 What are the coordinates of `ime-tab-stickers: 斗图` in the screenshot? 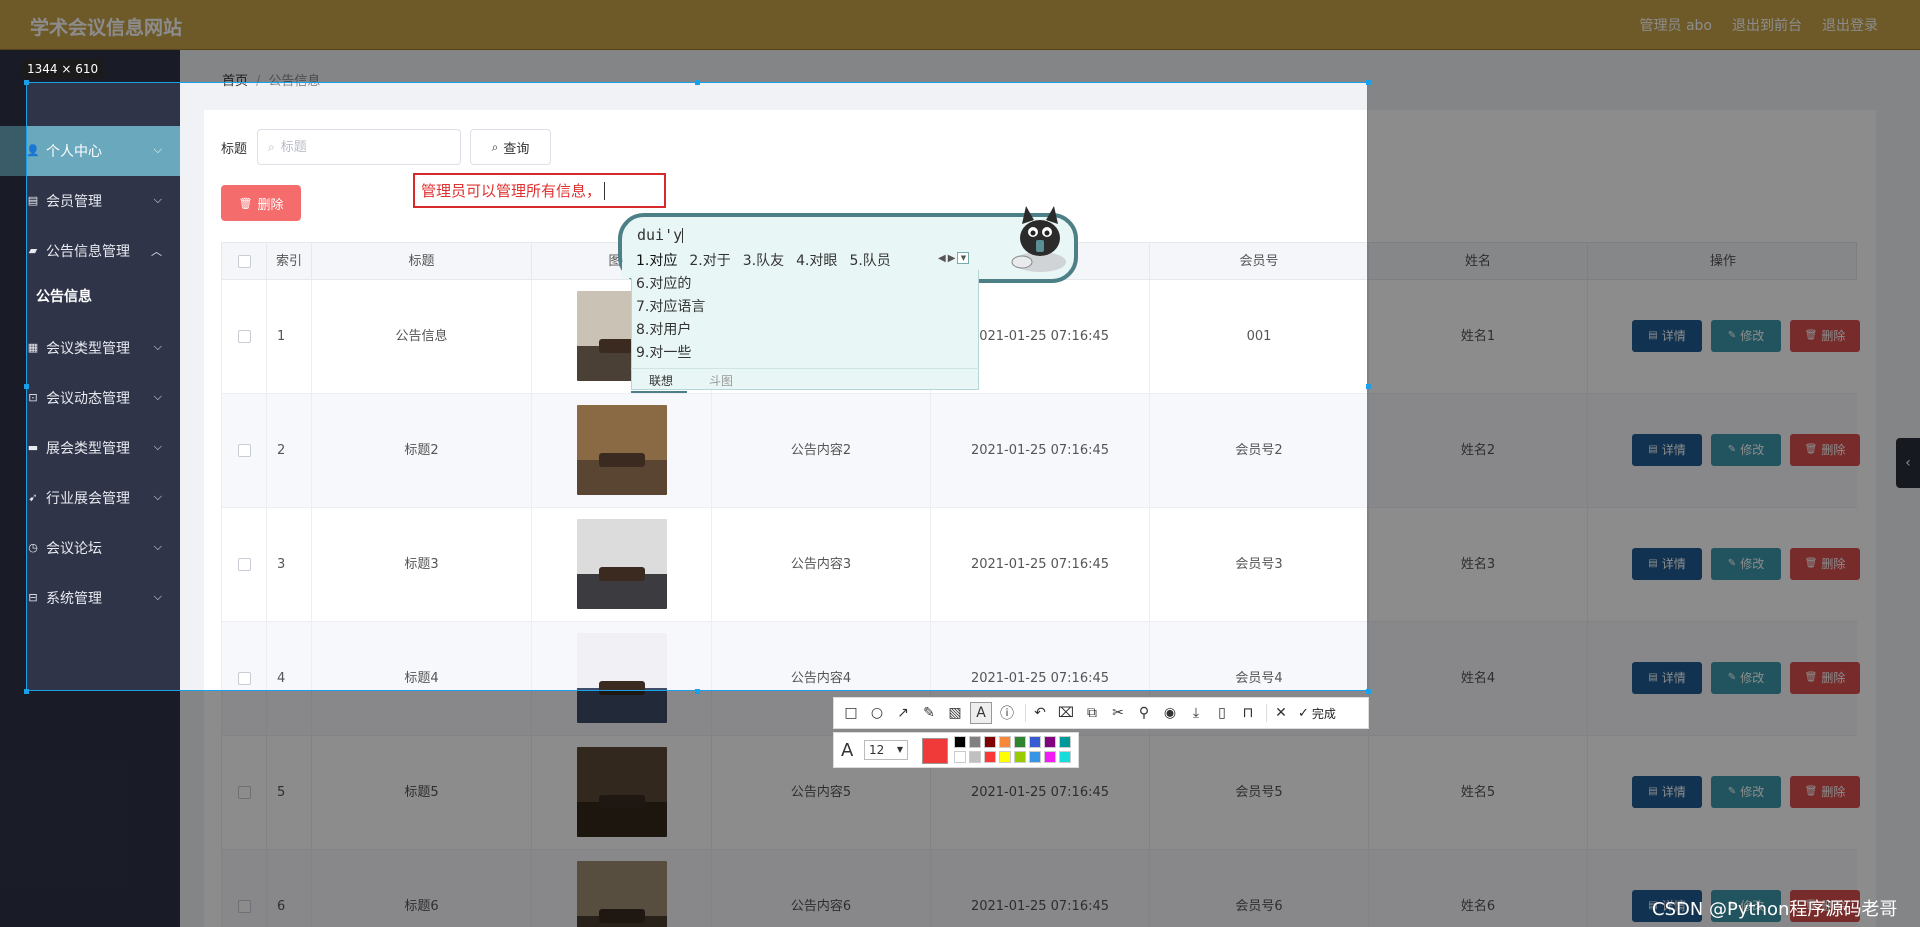 It's located at (721, 380).